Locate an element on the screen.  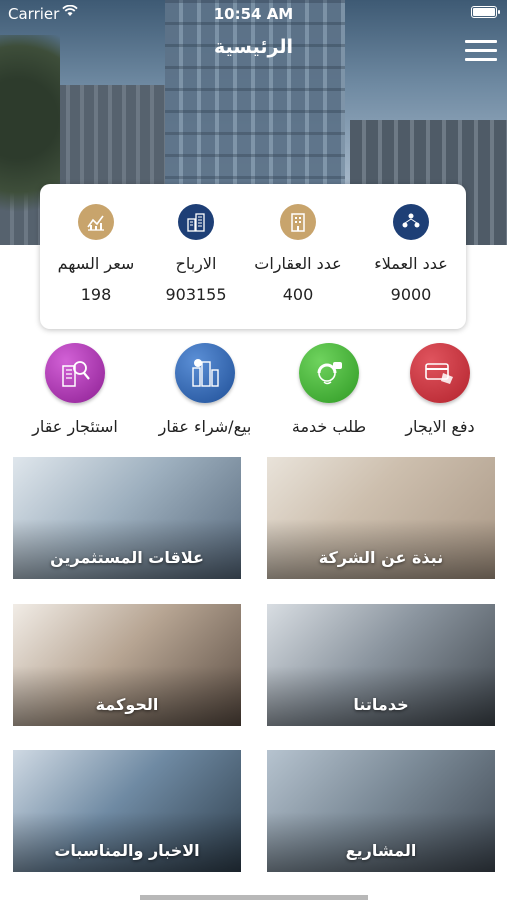
stat-label: عدد العقارات is located at coordinates (298, 263).